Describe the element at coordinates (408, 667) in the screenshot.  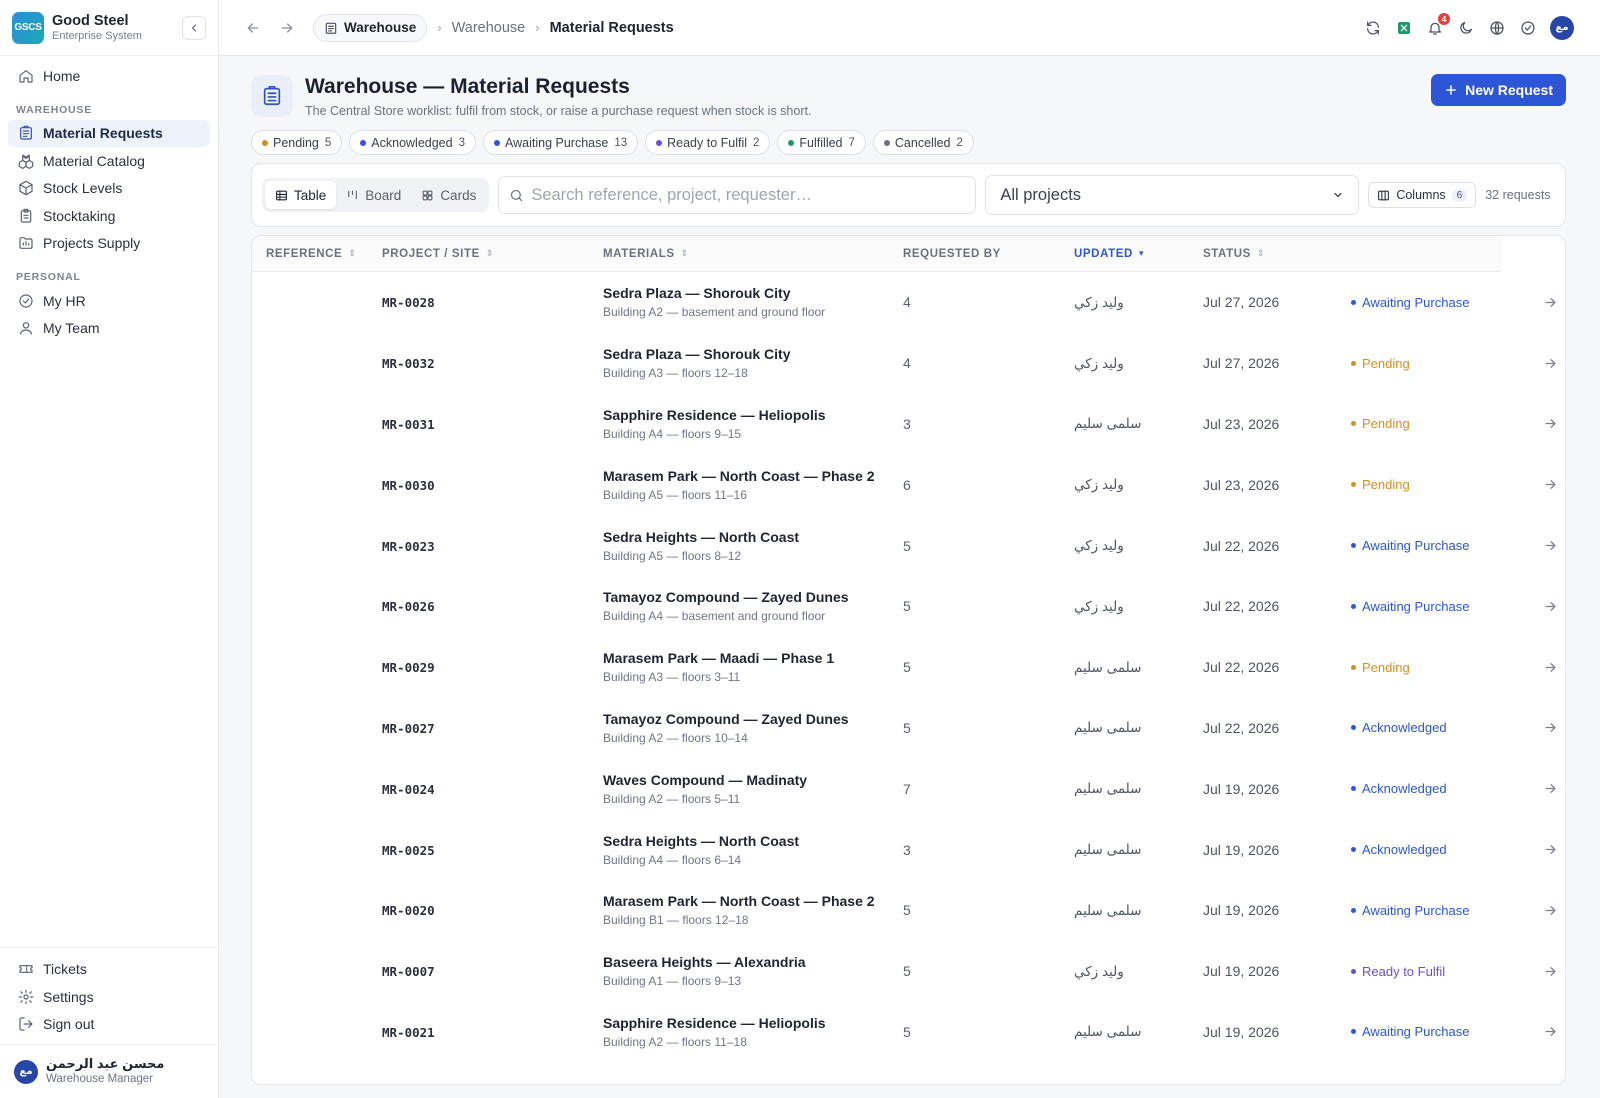
I see `reference-code: MR-0029` at that location.